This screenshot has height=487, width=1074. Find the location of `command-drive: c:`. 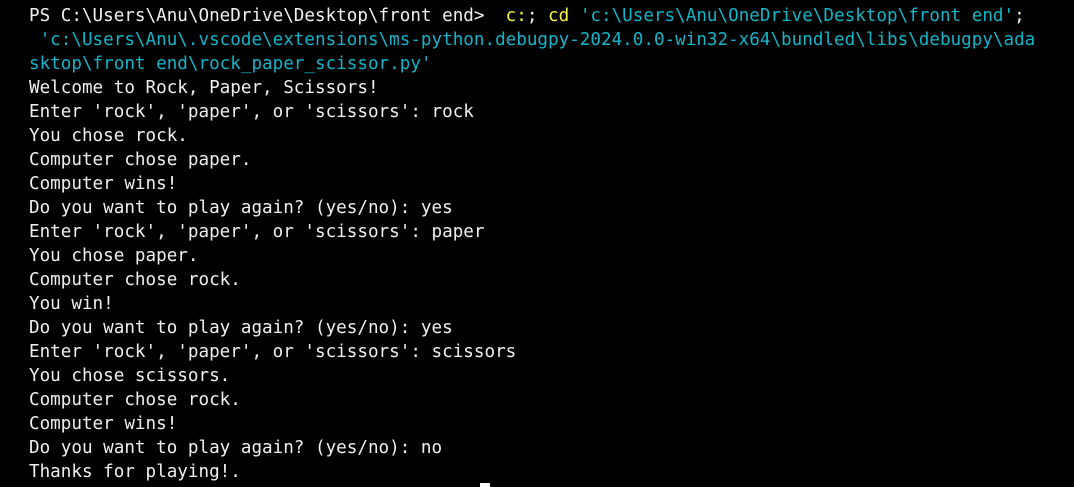

command-drive: c: is located at coordinates (516, 16).